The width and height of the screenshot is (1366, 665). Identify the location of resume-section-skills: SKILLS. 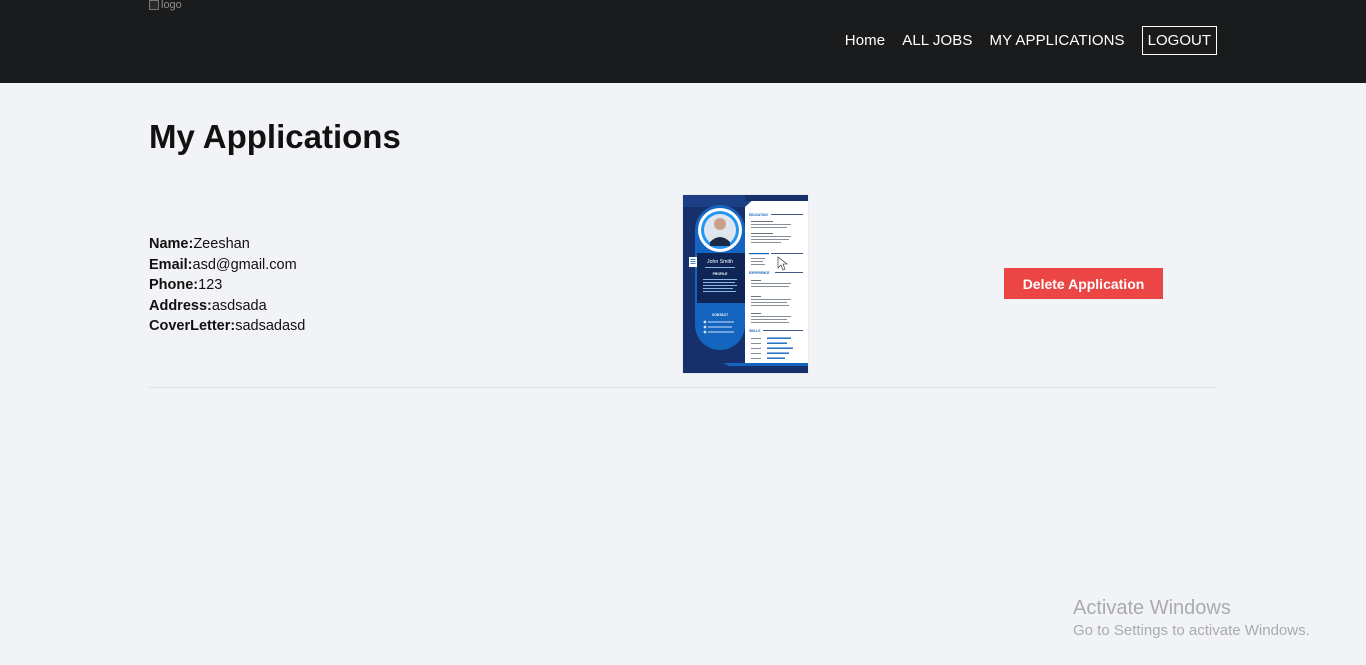
(754, 331).